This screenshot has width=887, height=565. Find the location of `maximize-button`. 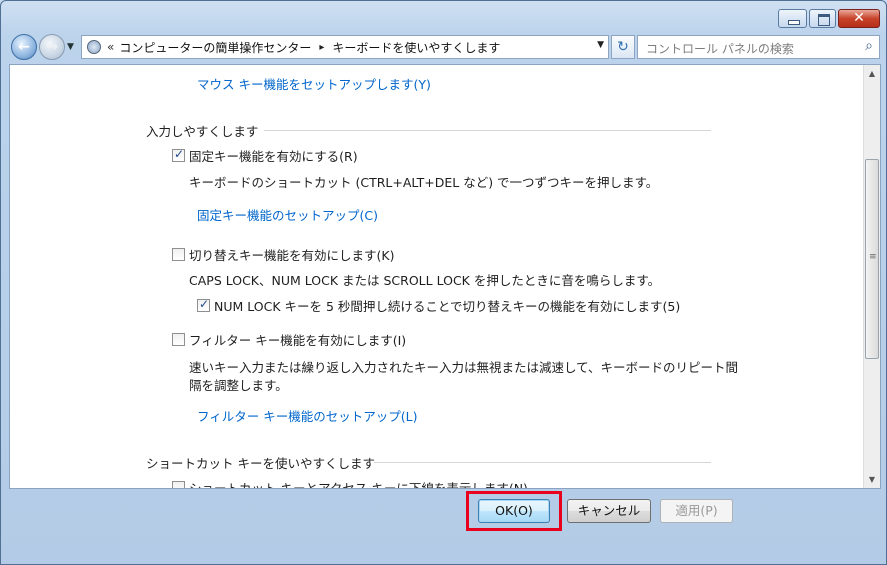

maximize-button is located at coordinates (822, 18).